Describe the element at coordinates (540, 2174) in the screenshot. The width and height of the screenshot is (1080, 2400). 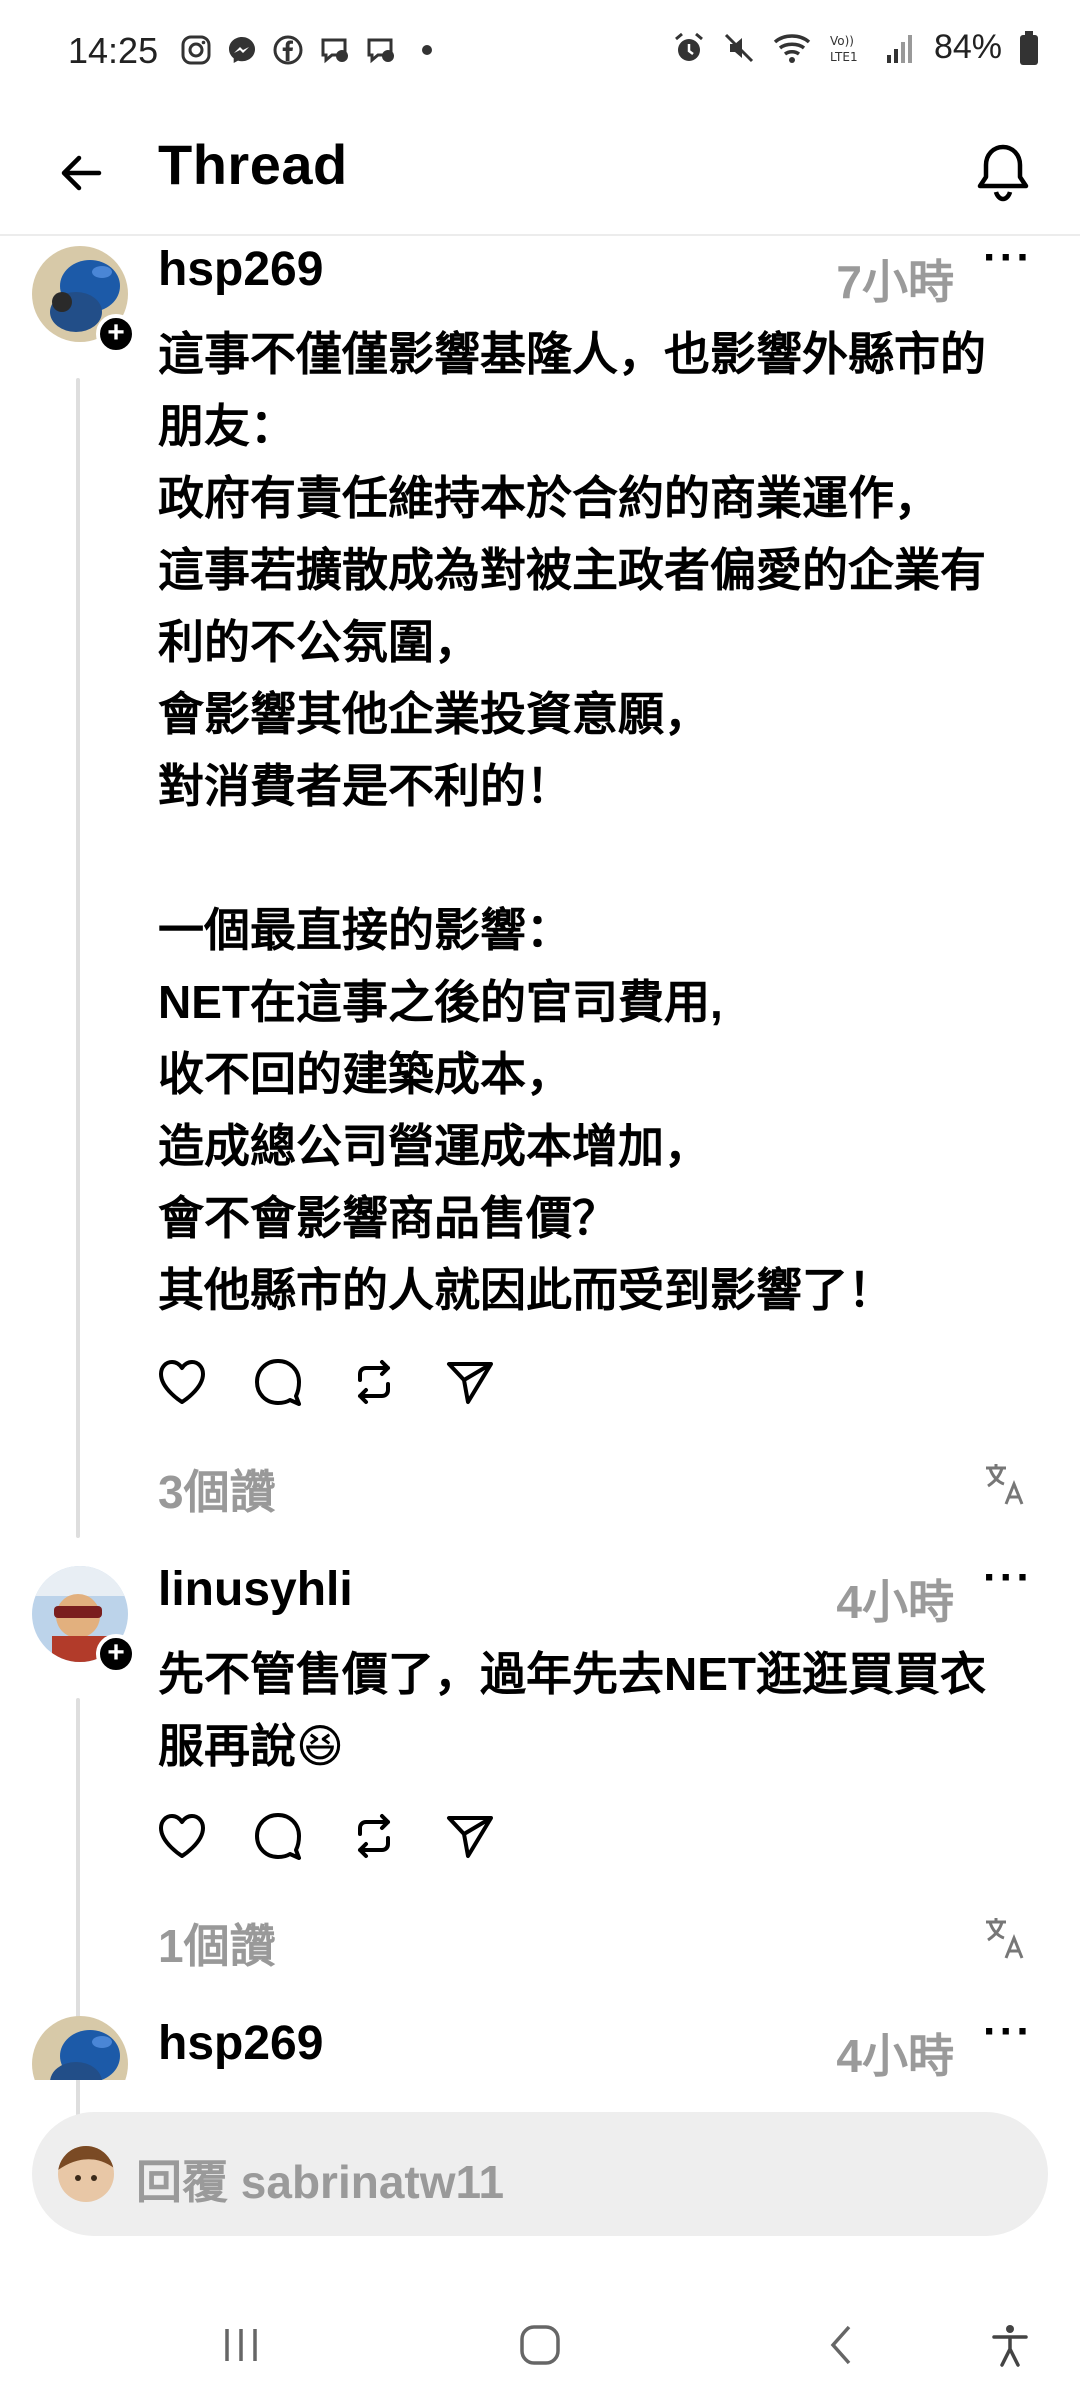
I see `reply-input: 回覆 sabrinatw11` at that location.